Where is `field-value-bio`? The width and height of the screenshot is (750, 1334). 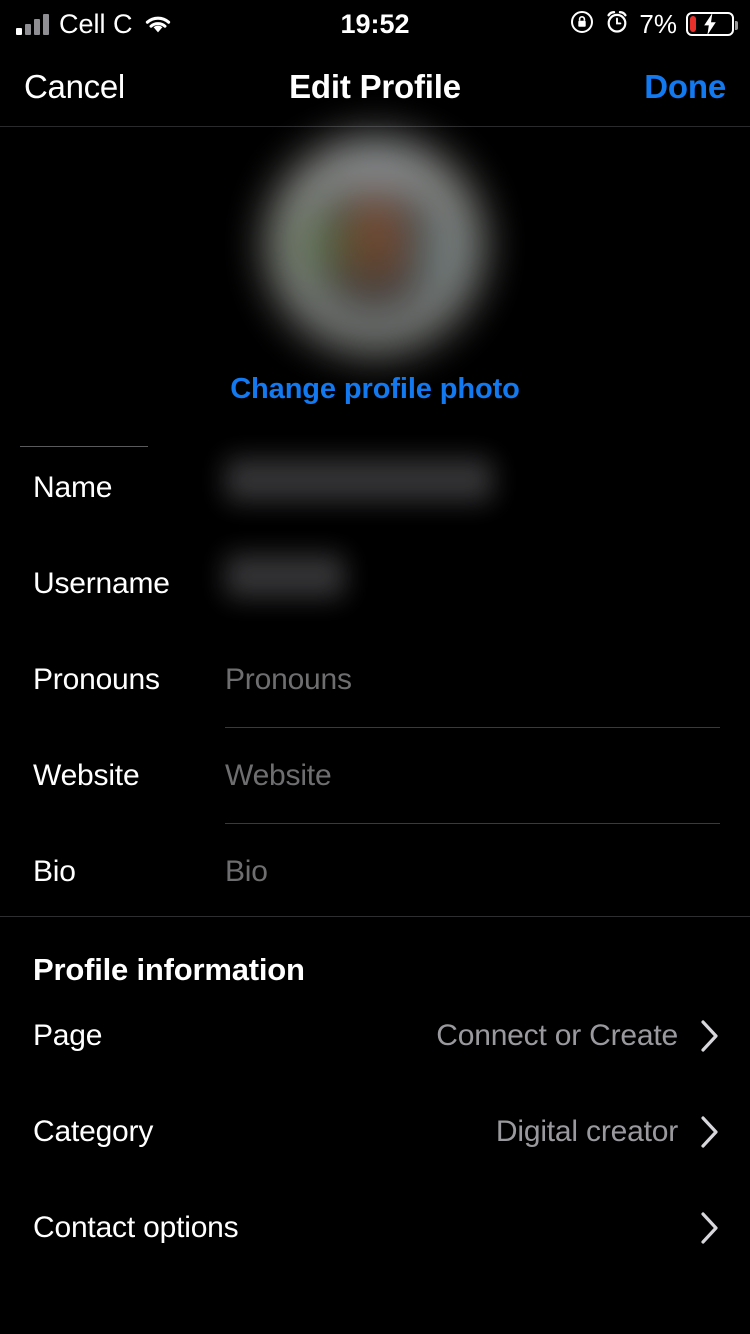 field-value-bio is located at coordinates (487, 872).